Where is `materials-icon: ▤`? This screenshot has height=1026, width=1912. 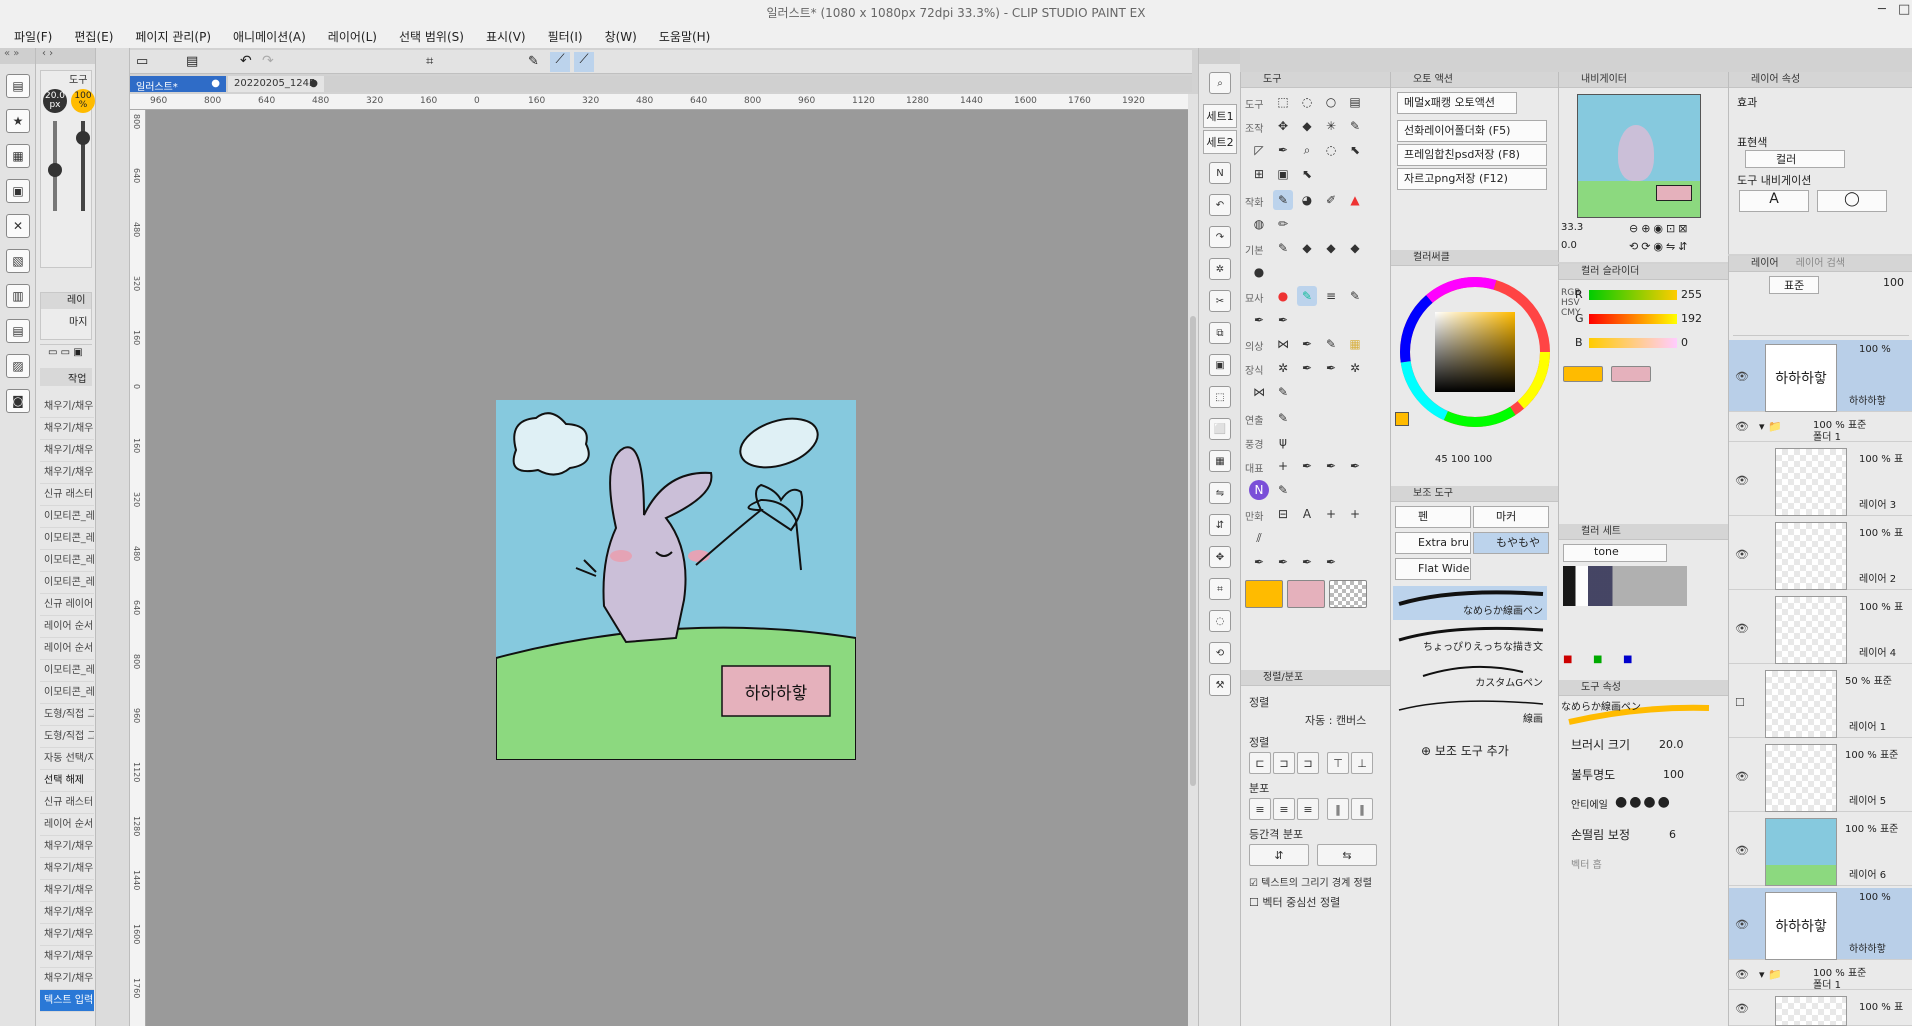 materials-icon: ▤ is located at coordinates (18, 86).